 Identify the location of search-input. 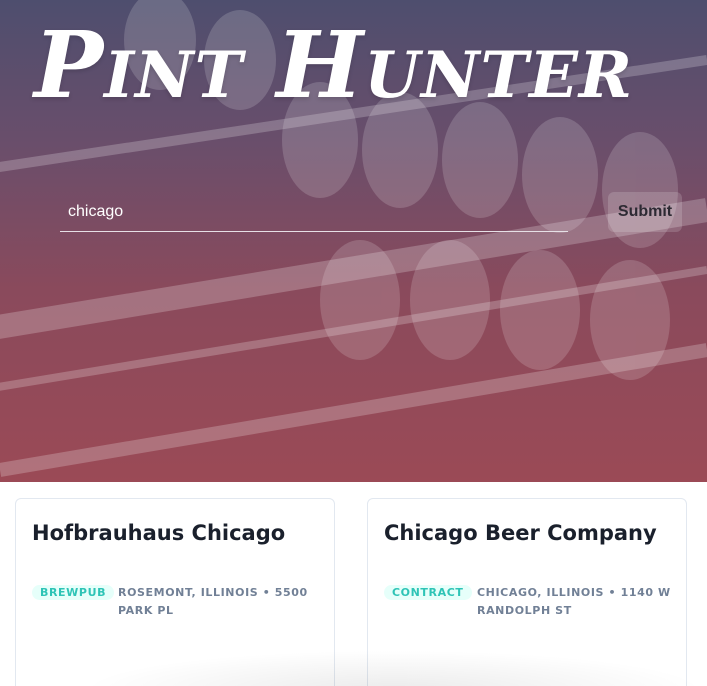
(314, 212).